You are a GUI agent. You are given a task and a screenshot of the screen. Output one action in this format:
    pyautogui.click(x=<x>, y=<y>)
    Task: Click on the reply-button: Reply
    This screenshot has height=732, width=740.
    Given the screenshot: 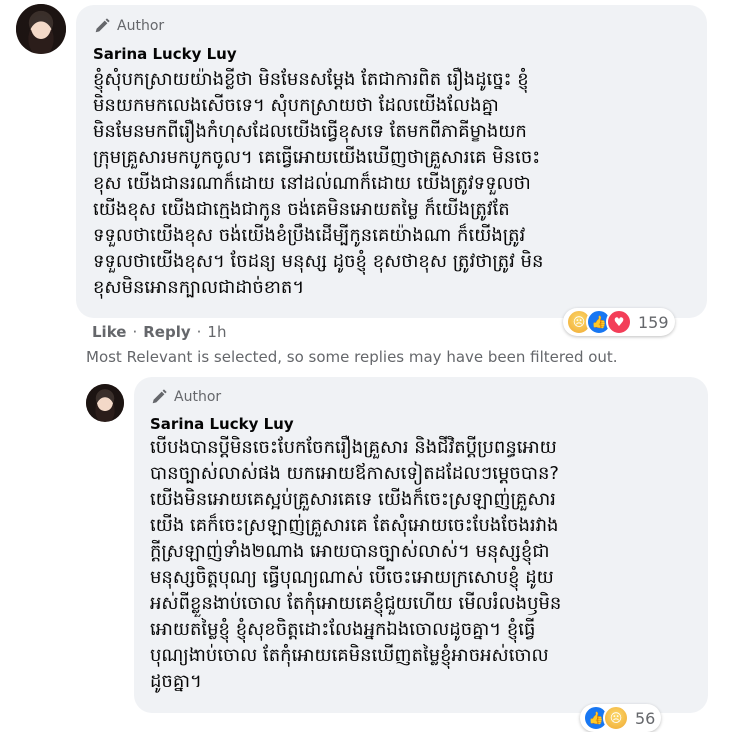 What is the action you would take?
    pyautogui.click(x=166, y=332)
    